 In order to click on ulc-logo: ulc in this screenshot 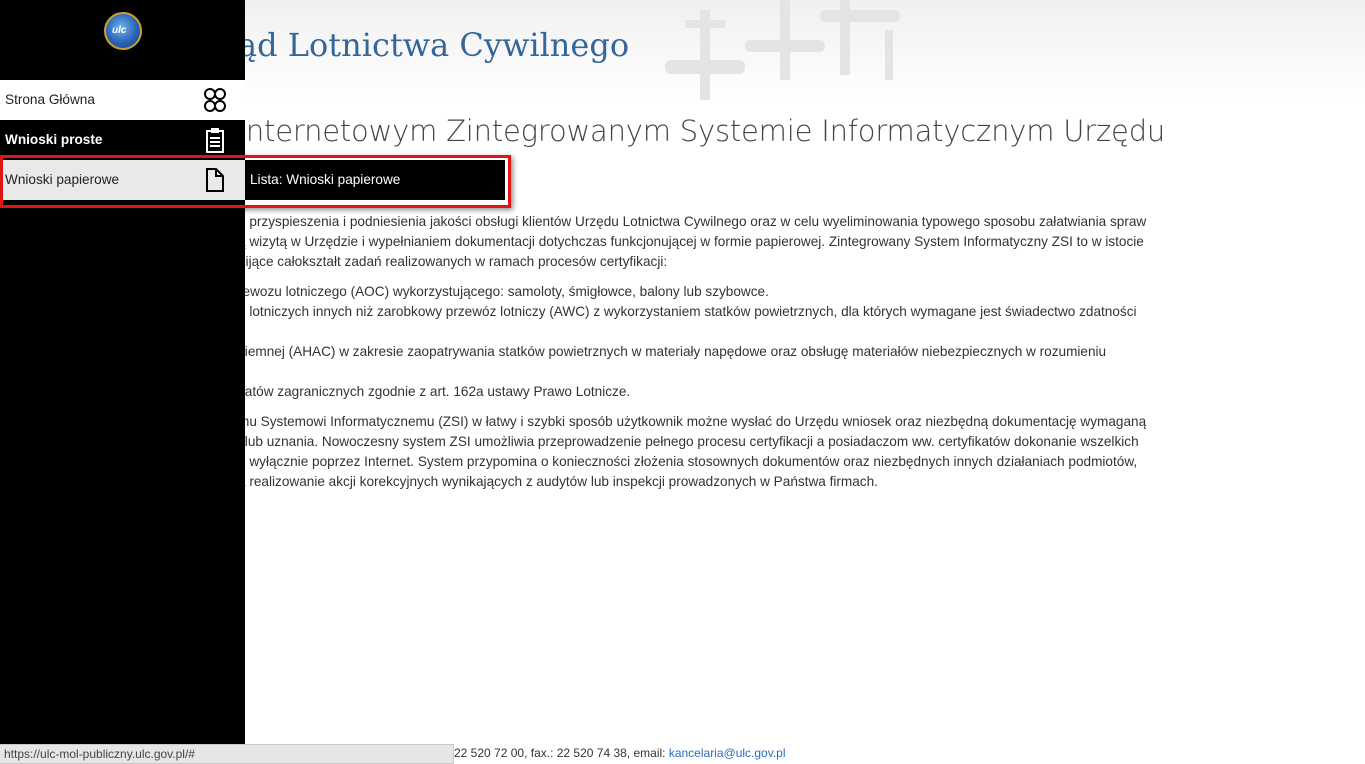, I will do `click(123, 31)`.